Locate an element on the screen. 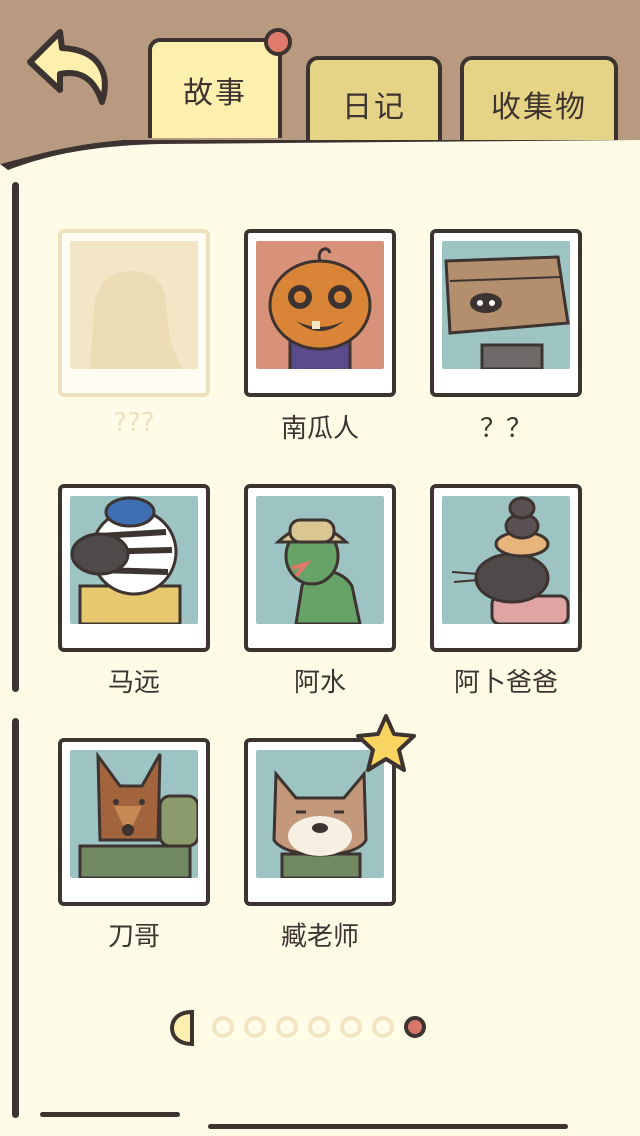 Image resolution: width=640 pixels, height=1136 pixels. character-card-locked is located at coordinates (134, 313).